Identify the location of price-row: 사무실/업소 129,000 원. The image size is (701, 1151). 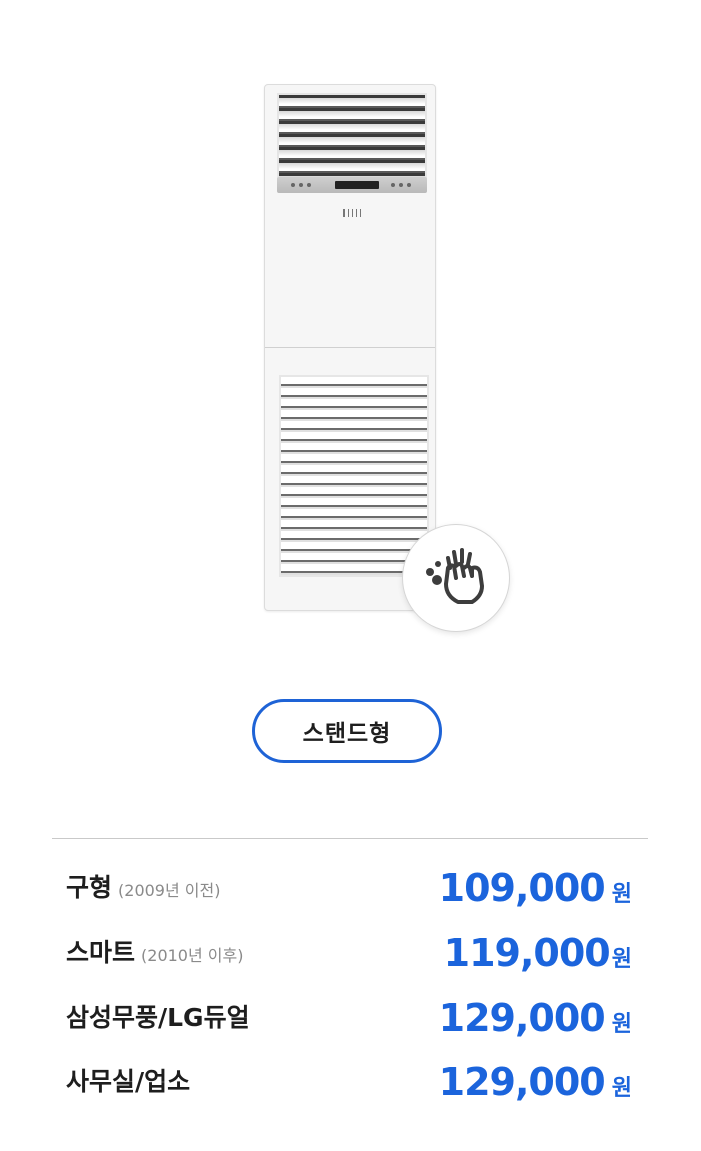
(349, 1084).